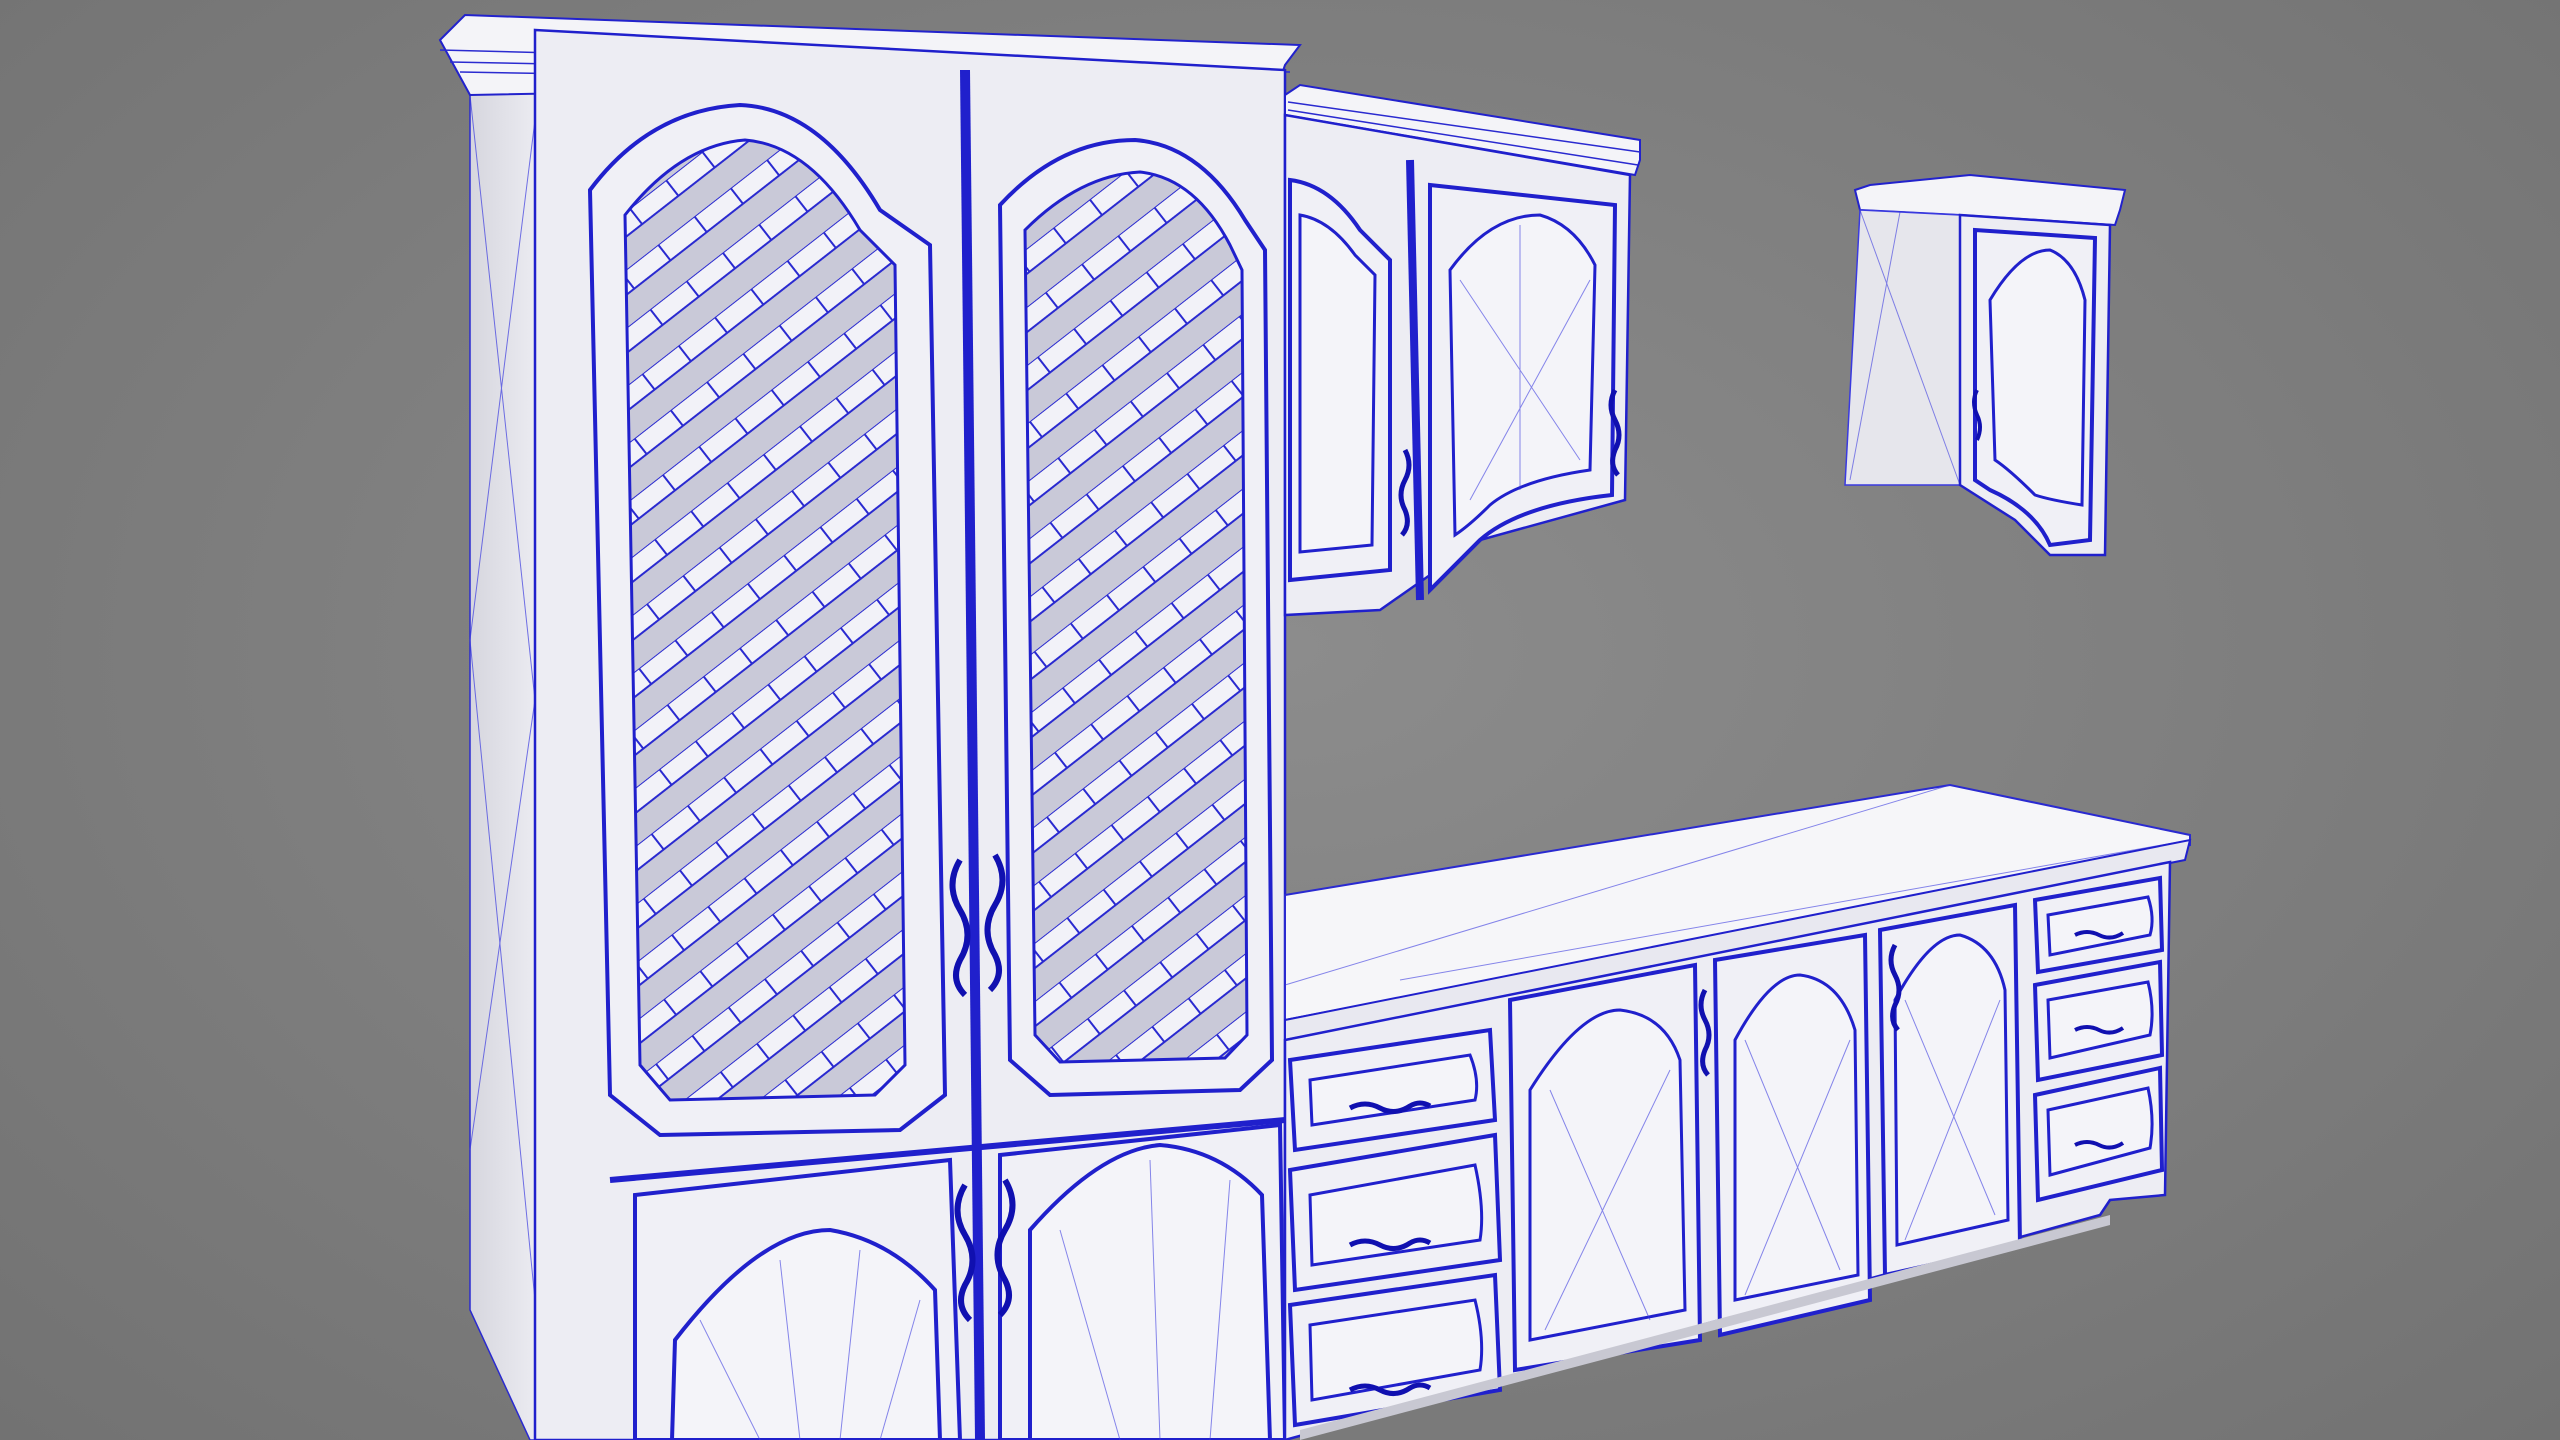 The height and width of the screenshot is (1440, 2560). What do you see at coordinates (1902, 347) in the screenshot?
I see `corner-cabinet-side` at bounding box center [1902, 347].